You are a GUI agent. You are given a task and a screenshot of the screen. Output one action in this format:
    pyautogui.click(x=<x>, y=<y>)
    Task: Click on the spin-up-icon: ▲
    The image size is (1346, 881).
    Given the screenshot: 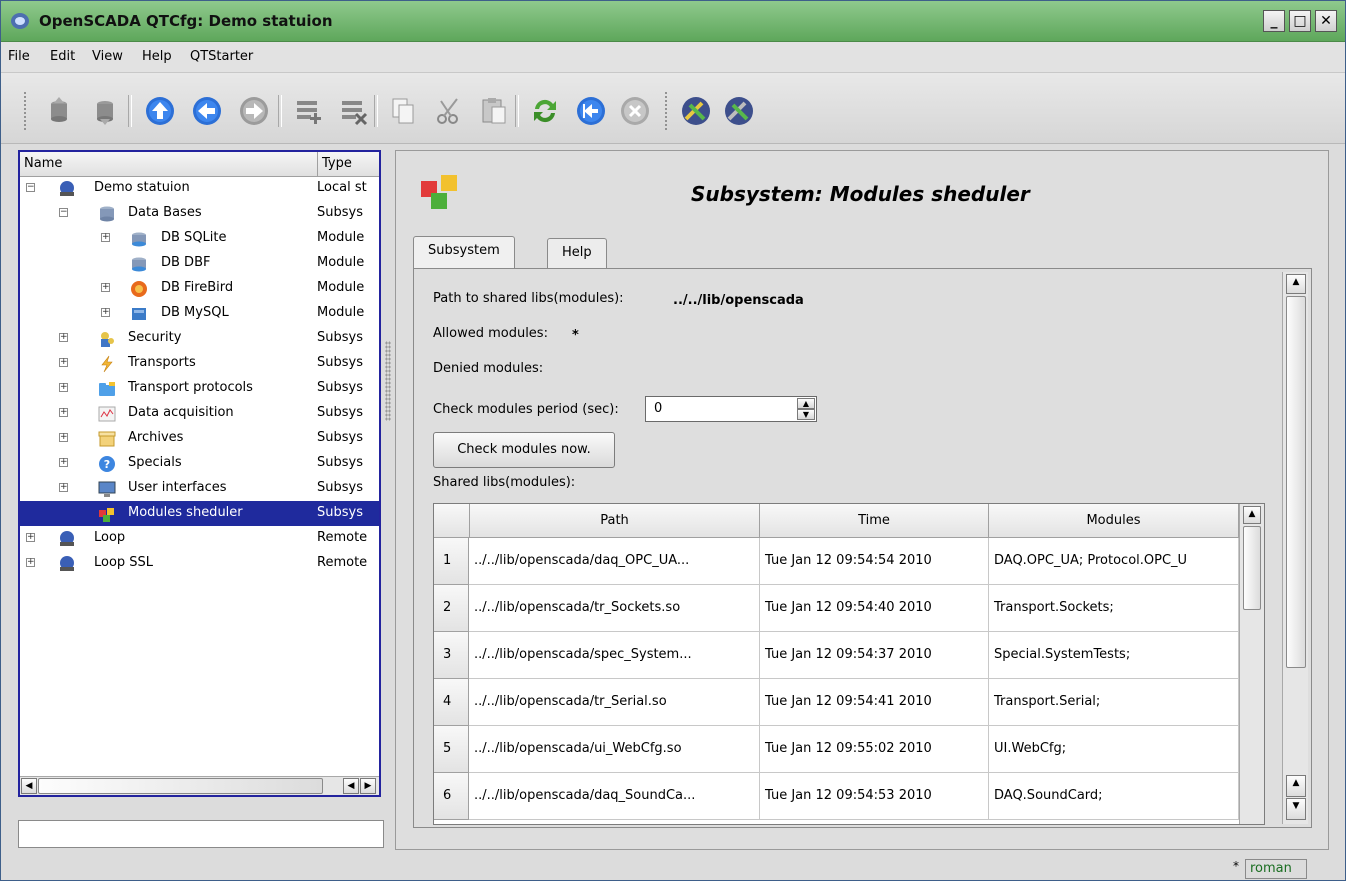 What is the action you would take?
    pyautogui.click(x=806, y=403)
    